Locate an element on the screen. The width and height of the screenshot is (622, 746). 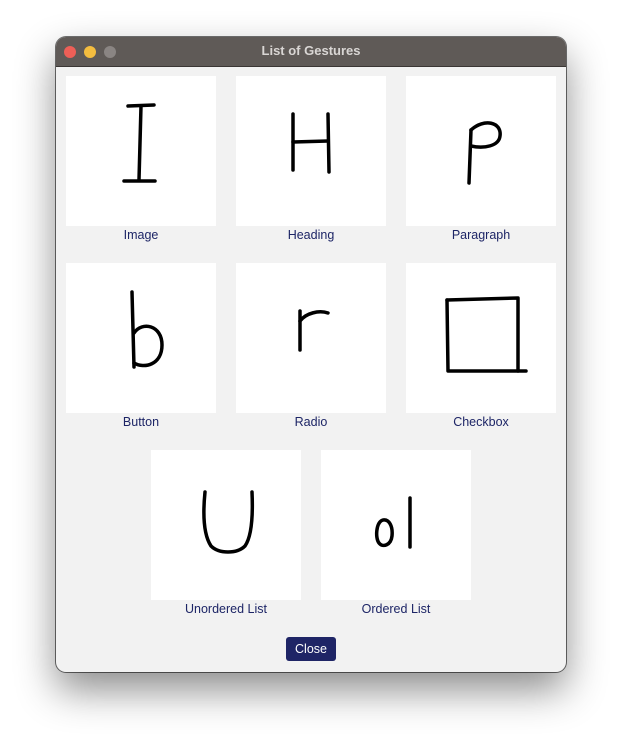
close-button: Close is located at coordinates (311, 649).